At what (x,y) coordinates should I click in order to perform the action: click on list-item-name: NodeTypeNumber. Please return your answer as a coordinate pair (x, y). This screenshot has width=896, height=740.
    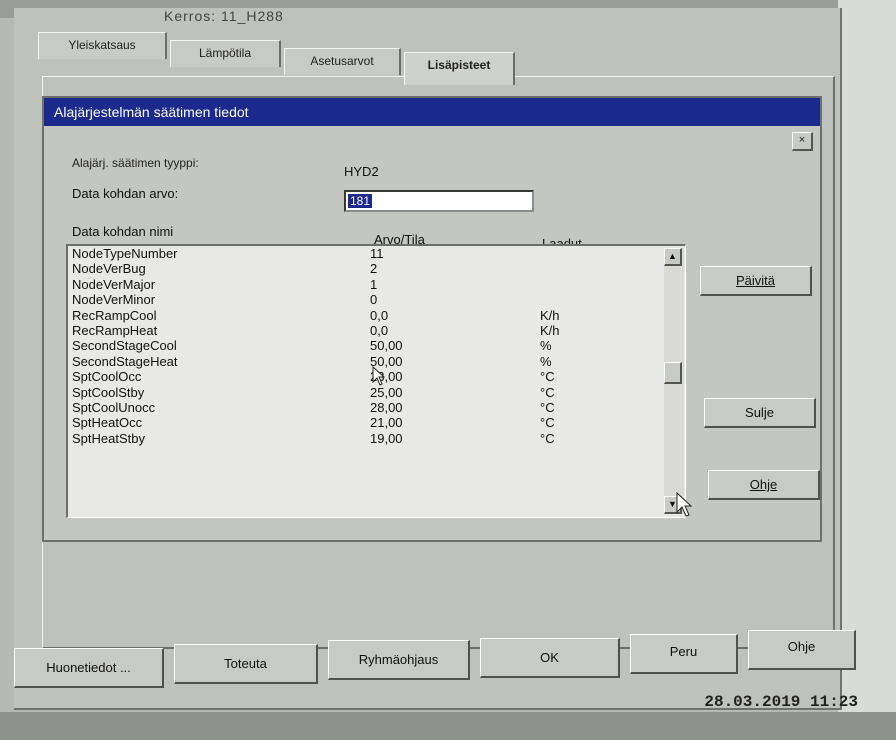
    Looking at the image, I should click on (125, 253).